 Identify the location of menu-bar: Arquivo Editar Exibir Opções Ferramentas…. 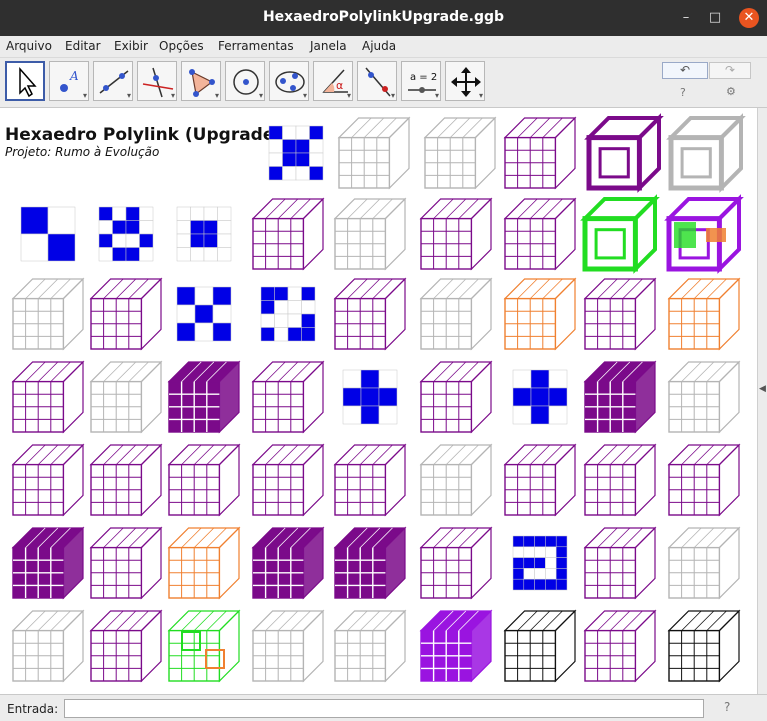
(383, 47).